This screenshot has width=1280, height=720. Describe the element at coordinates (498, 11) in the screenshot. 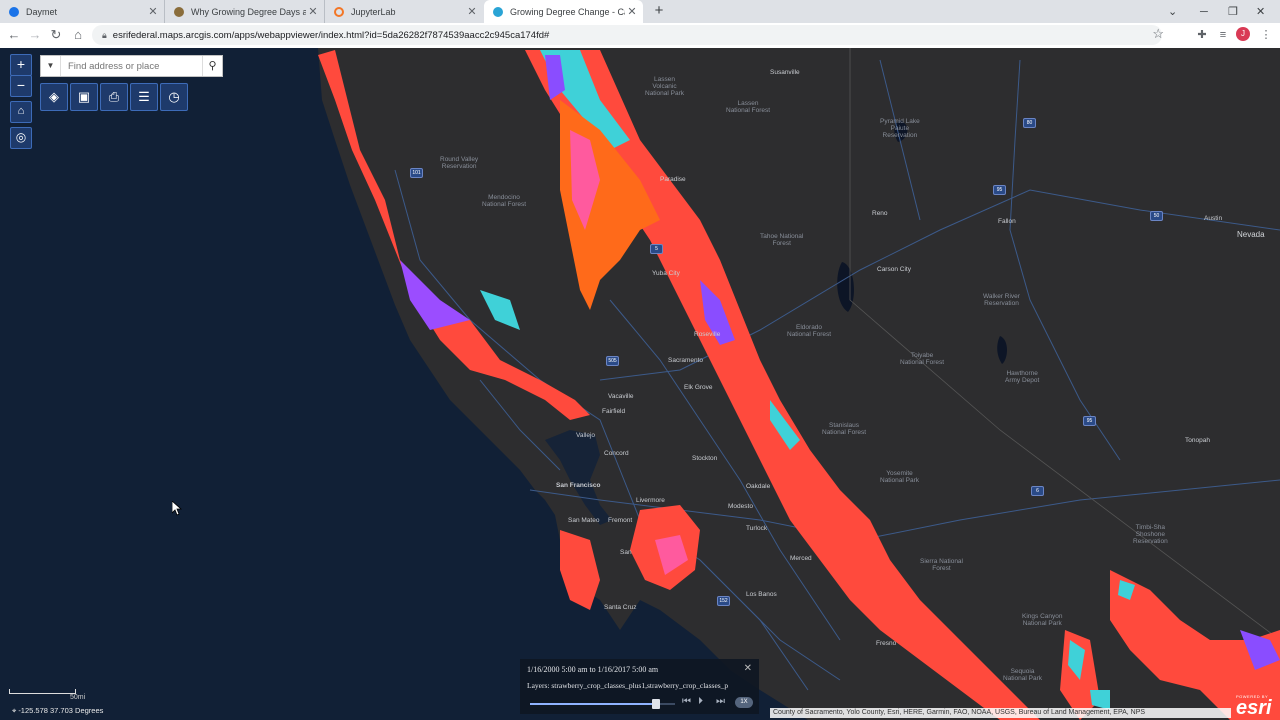

I see `arcgis-favicon-icon` at that location.